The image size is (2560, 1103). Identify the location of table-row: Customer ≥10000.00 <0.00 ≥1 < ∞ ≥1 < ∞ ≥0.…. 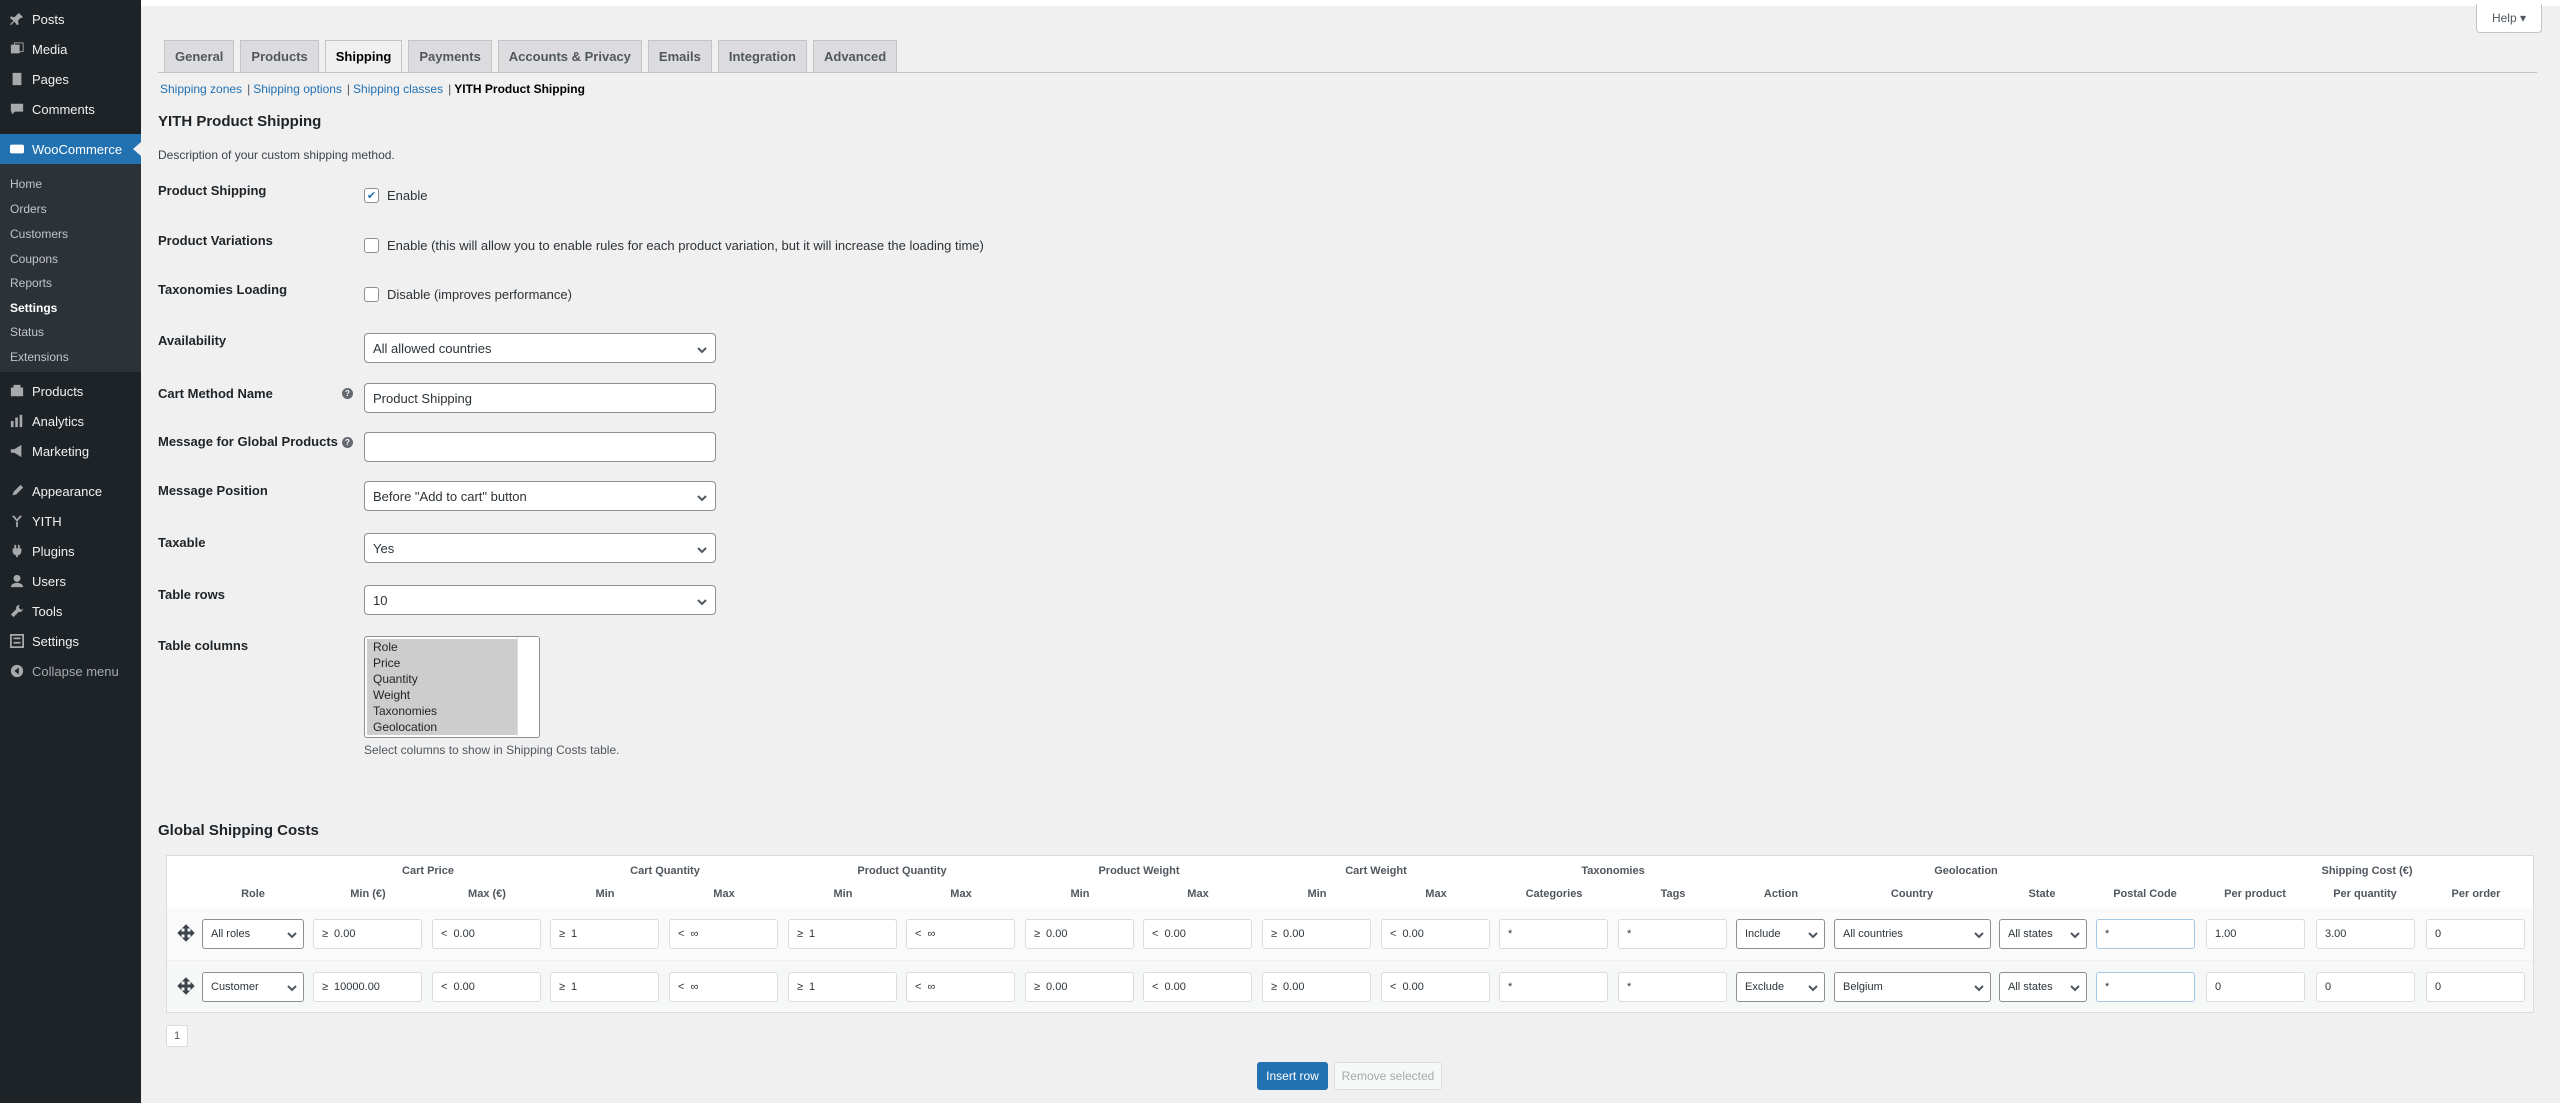
(1350, 986).